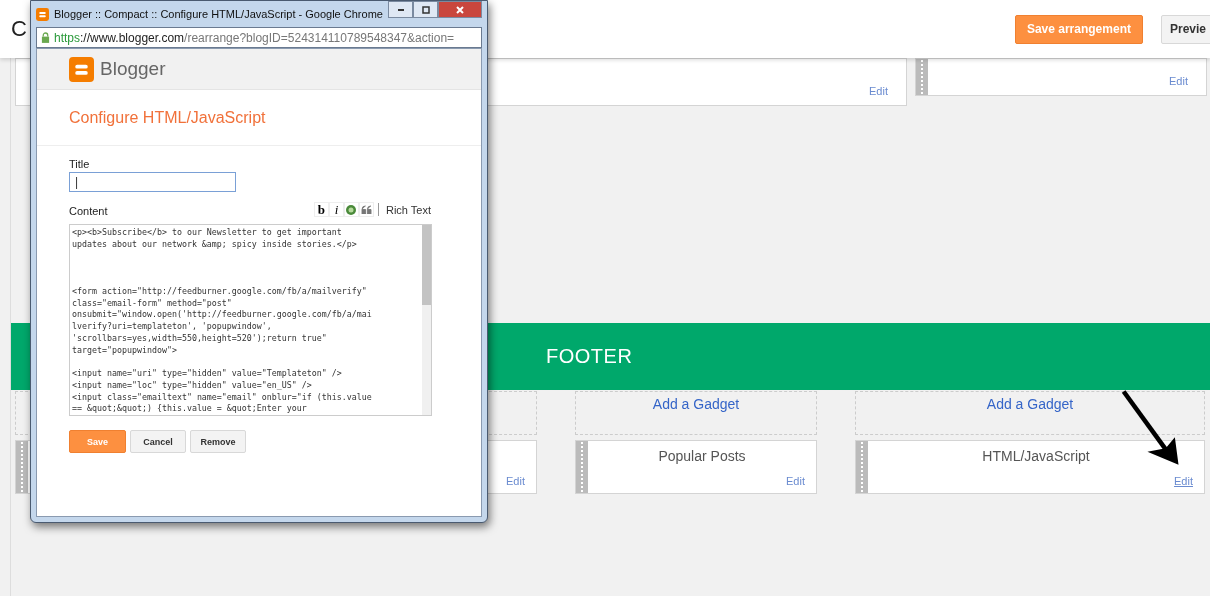 The width and height of the screenshot is (1210, 596). Describe the element at coordinates (1036, 456) in the screenshot. I see `gadget-title: HTML/JavaScript` at that location.